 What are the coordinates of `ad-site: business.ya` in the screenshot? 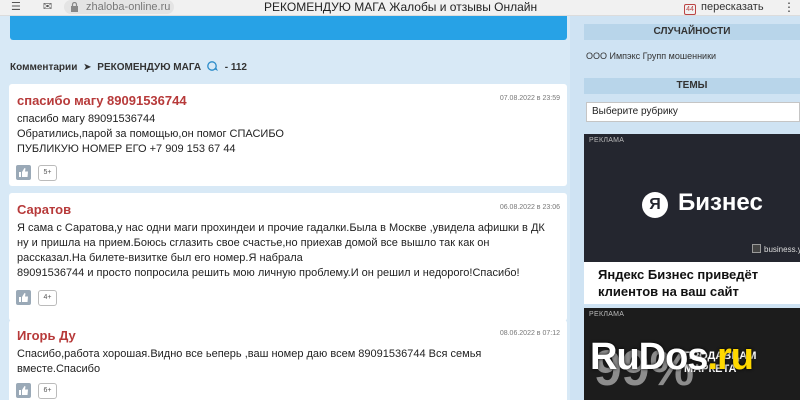 It's located at (776, 249).